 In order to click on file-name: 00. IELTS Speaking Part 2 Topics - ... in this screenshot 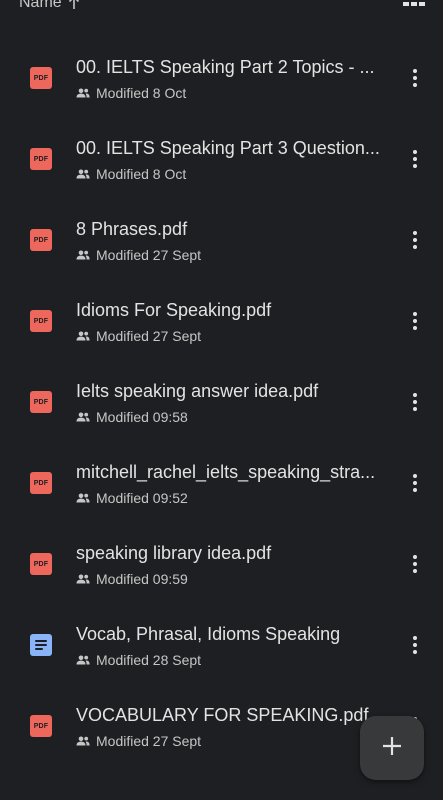, I will do `click(225, 67)`.